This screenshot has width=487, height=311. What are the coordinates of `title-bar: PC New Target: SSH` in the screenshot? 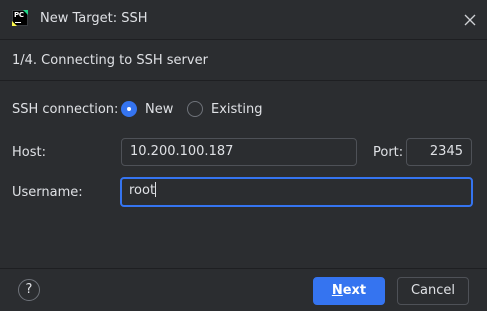 It's located at (243, 20).